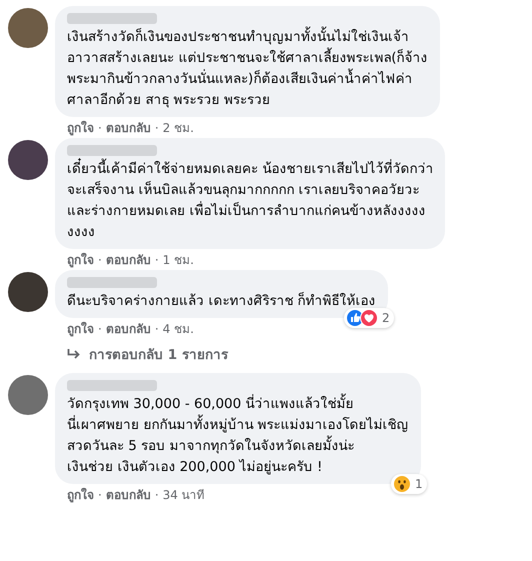 This screenshot has height=561, width=532. Describe the element at coordinates (369, 318) in the screenshot. I see `reaction-badge: 2` at that location.